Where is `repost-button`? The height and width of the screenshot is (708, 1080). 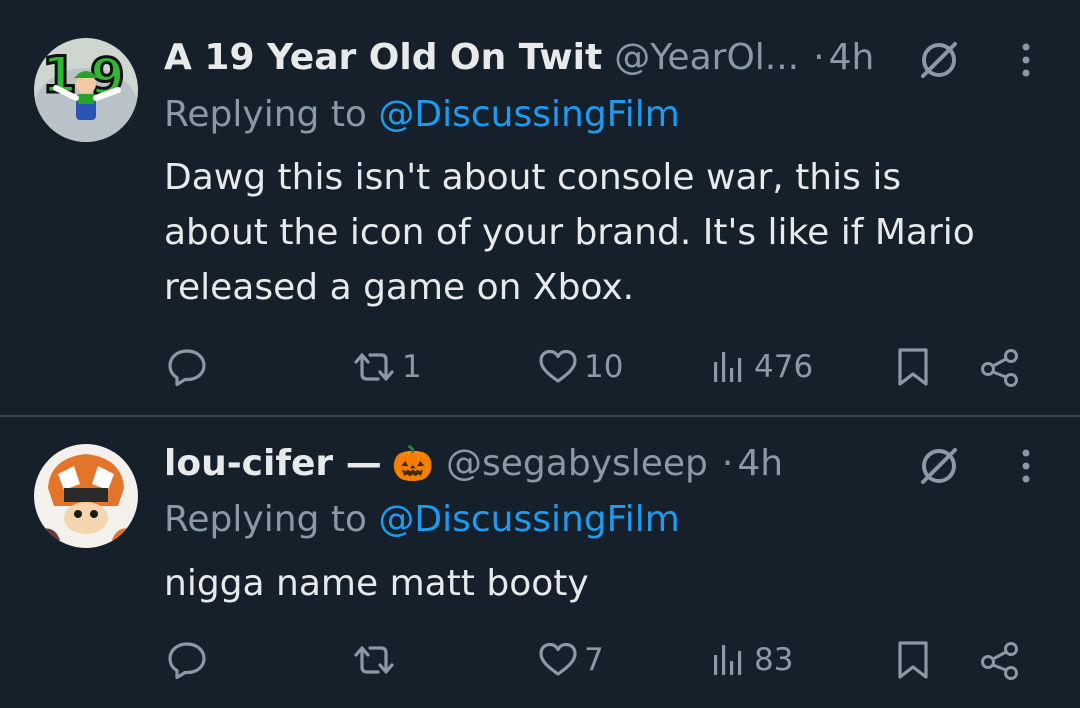 repost-button is located at coordinates (376, 660).